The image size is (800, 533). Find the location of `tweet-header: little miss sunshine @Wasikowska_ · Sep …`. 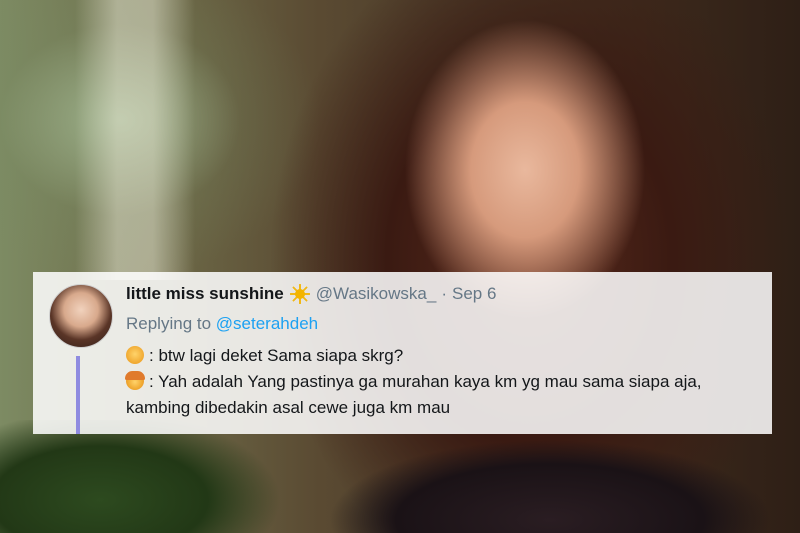

tweet-header: little miss sunshine @Wasikowska_ · Sep … is located at coordinates (444, 294).